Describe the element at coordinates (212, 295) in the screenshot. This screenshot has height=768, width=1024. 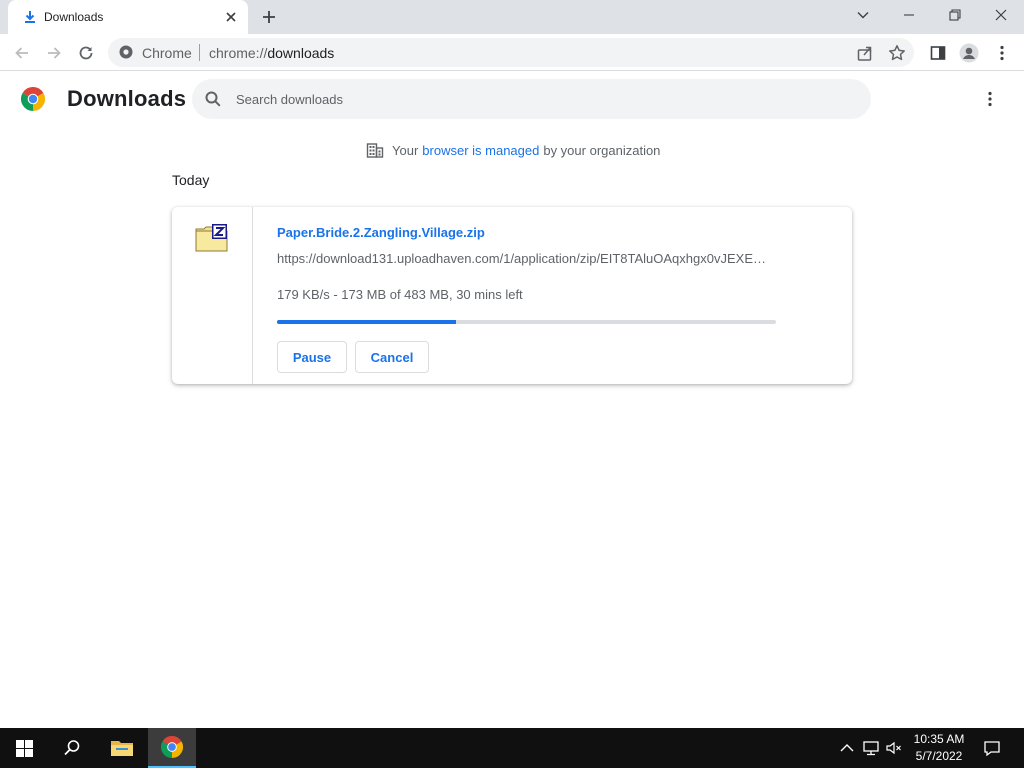
I see `download-icon-column` at that location.